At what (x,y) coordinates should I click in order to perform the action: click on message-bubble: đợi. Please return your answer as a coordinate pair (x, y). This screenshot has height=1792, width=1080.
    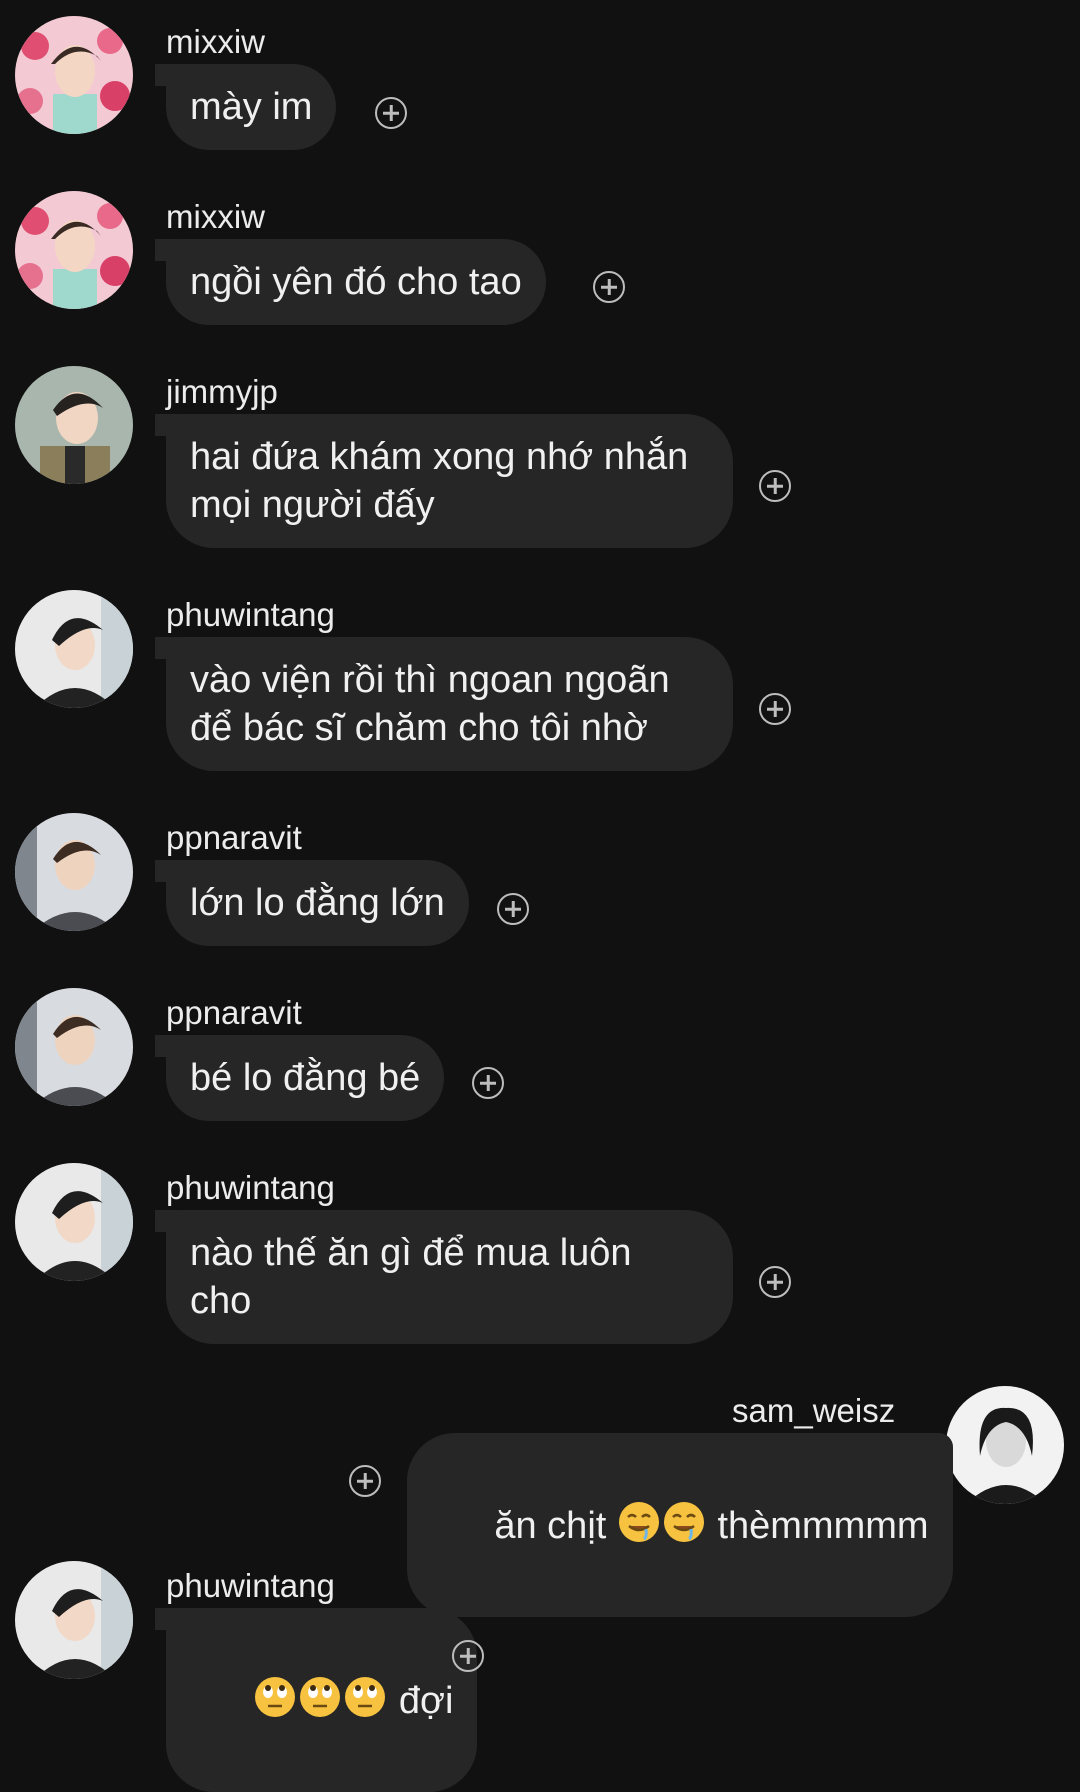
    Looking at the image, I should click on (322, 1700).